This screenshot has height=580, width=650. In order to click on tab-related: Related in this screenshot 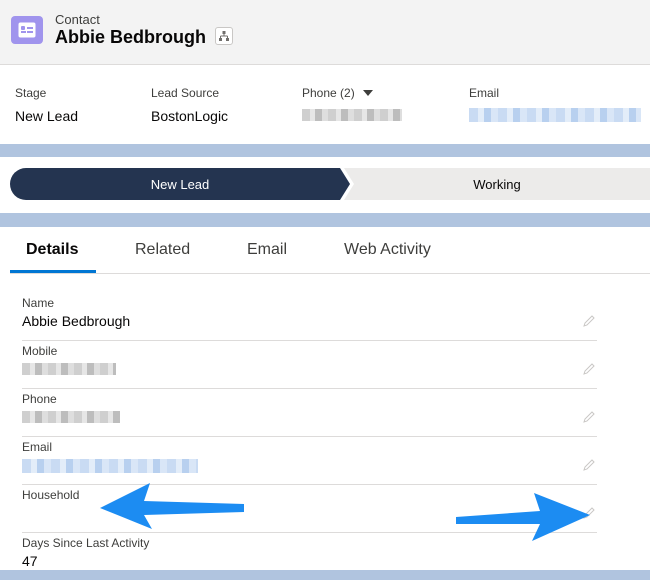, I will do `click(162, 250)`.